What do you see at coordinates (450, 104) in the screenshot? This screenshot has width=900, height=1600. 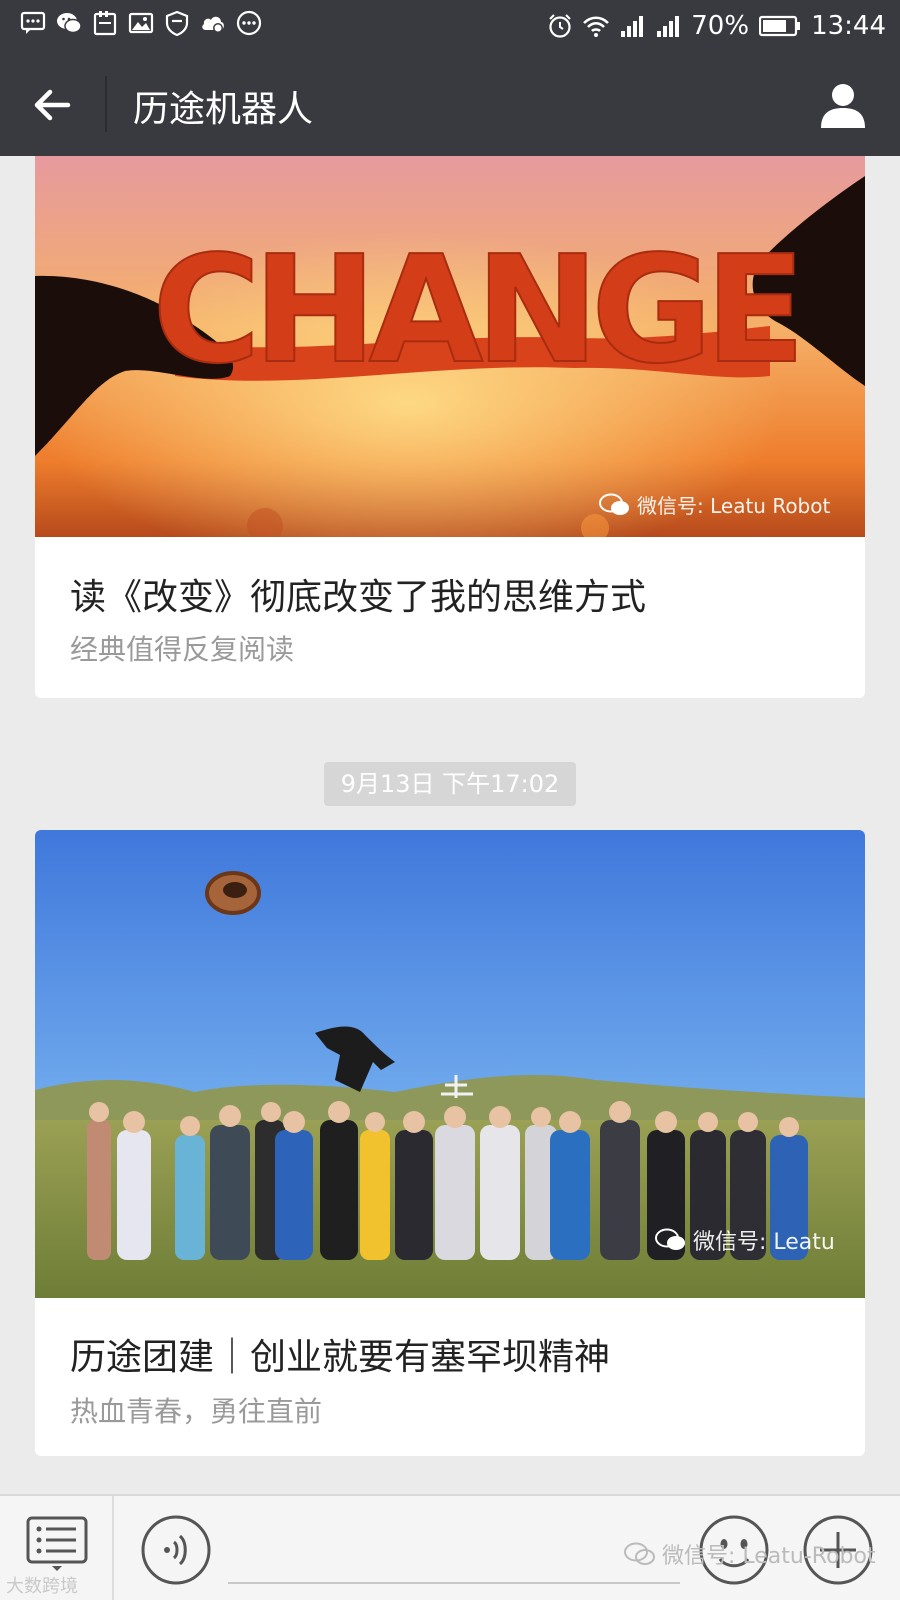 I see `title-bar: 历途机器人` at bounding box center [450, 104].